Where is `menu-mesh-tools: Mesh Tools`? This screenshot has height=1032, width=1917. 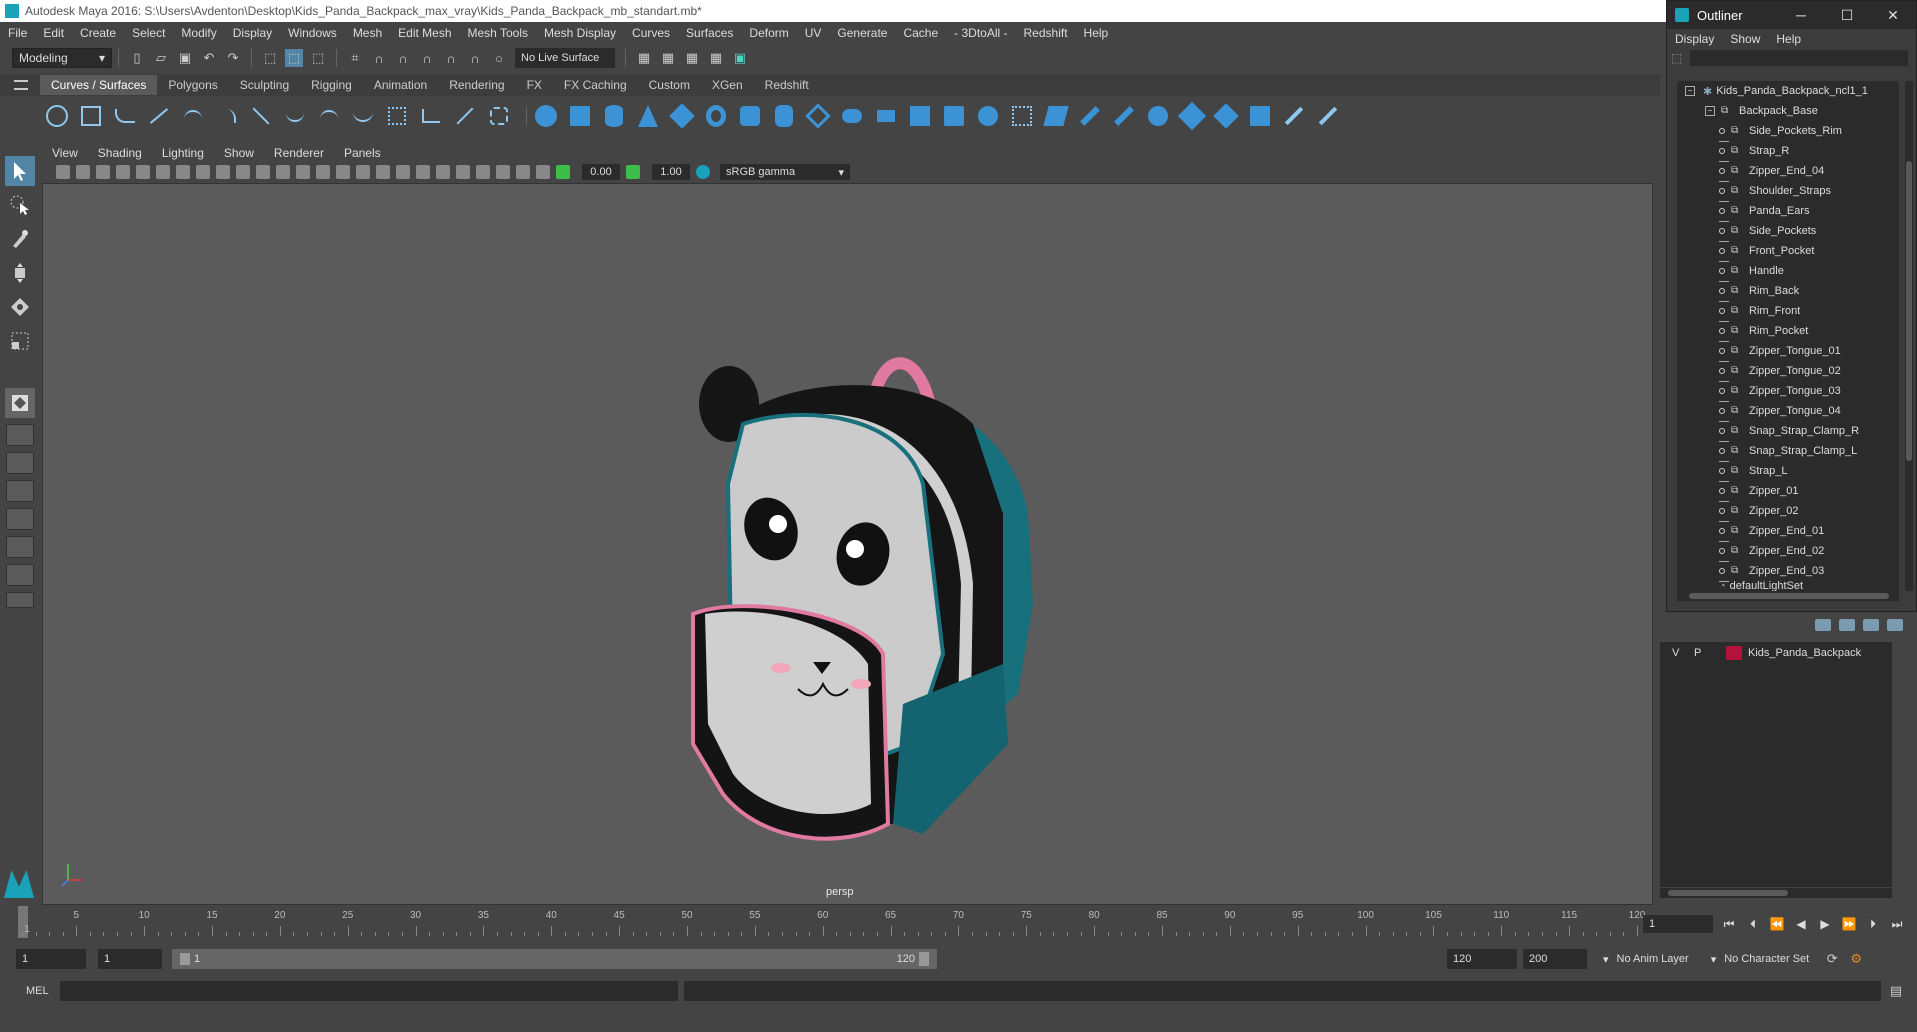 menu-mesh-tools: Mesh Tools is located at coordinates (498, 33).